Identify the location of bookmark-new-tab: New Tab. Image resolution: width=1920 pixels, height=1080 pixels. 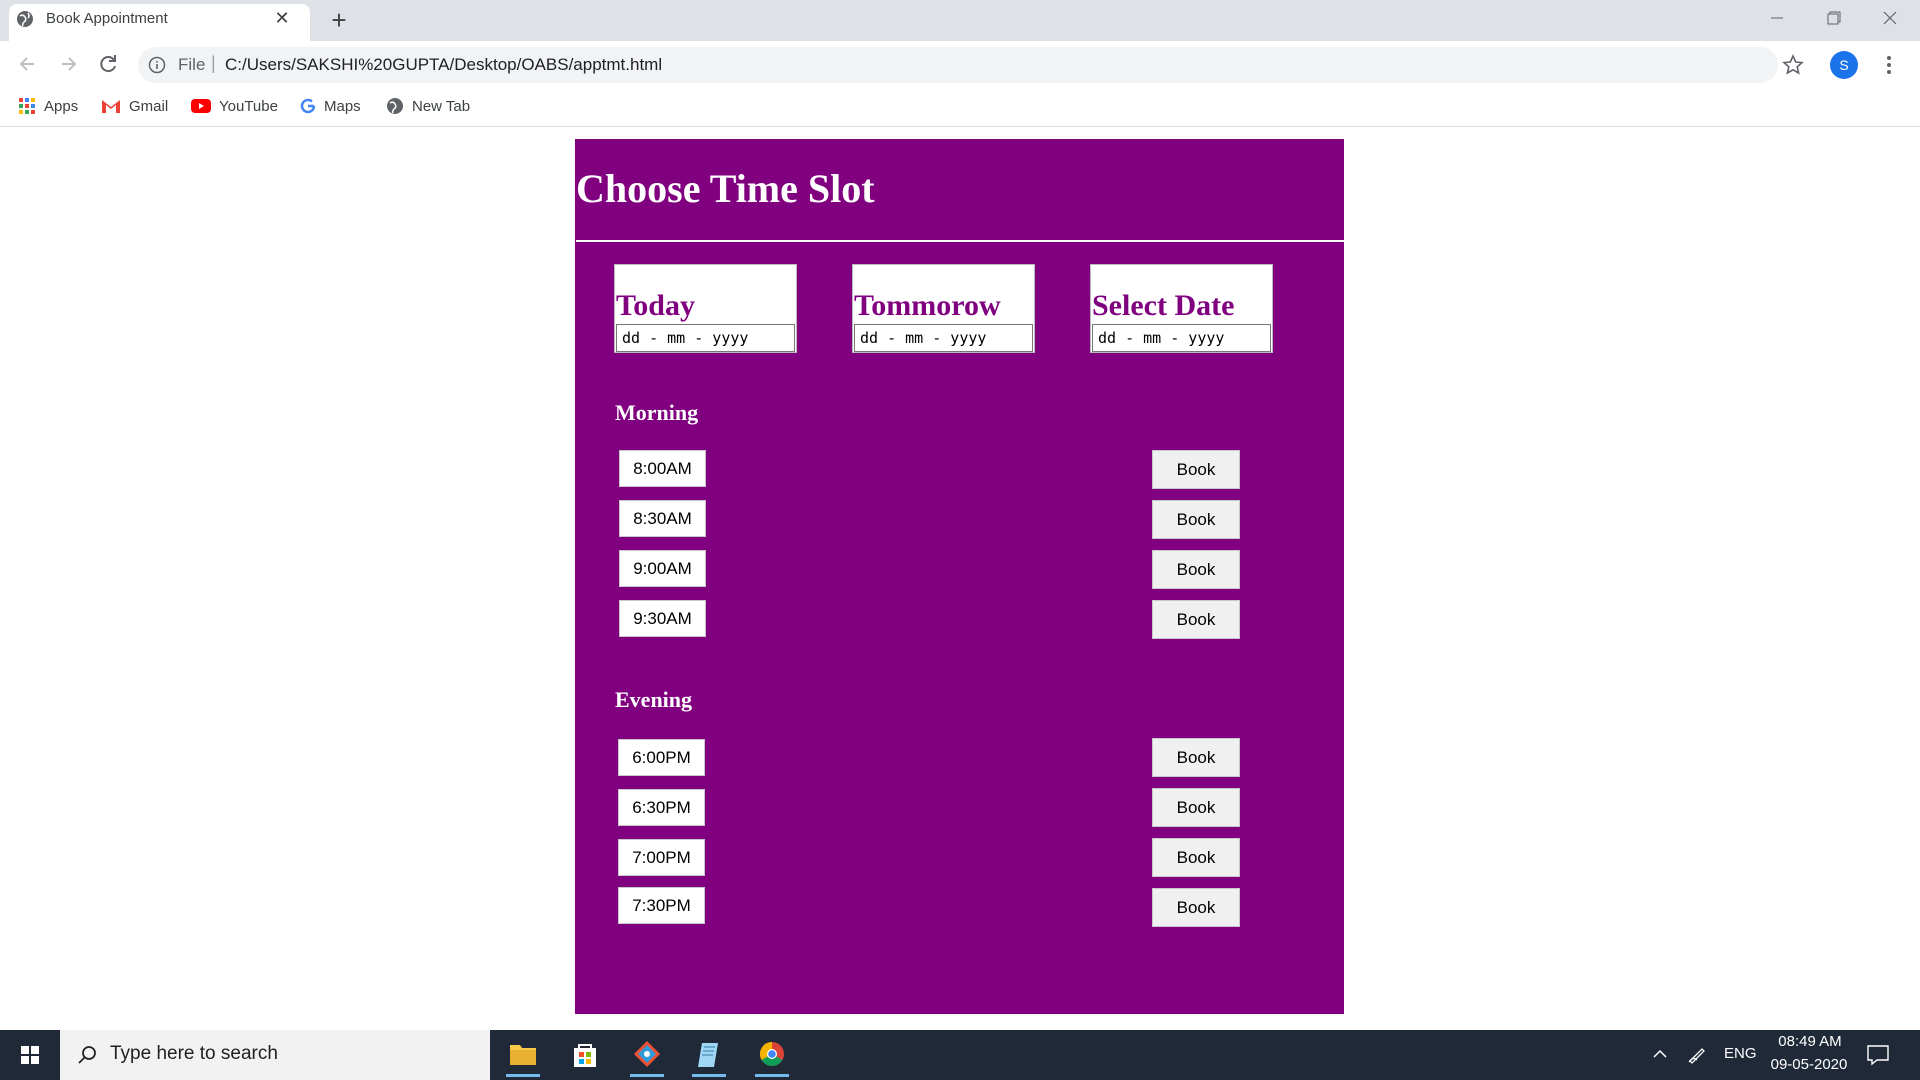
(428, 106).